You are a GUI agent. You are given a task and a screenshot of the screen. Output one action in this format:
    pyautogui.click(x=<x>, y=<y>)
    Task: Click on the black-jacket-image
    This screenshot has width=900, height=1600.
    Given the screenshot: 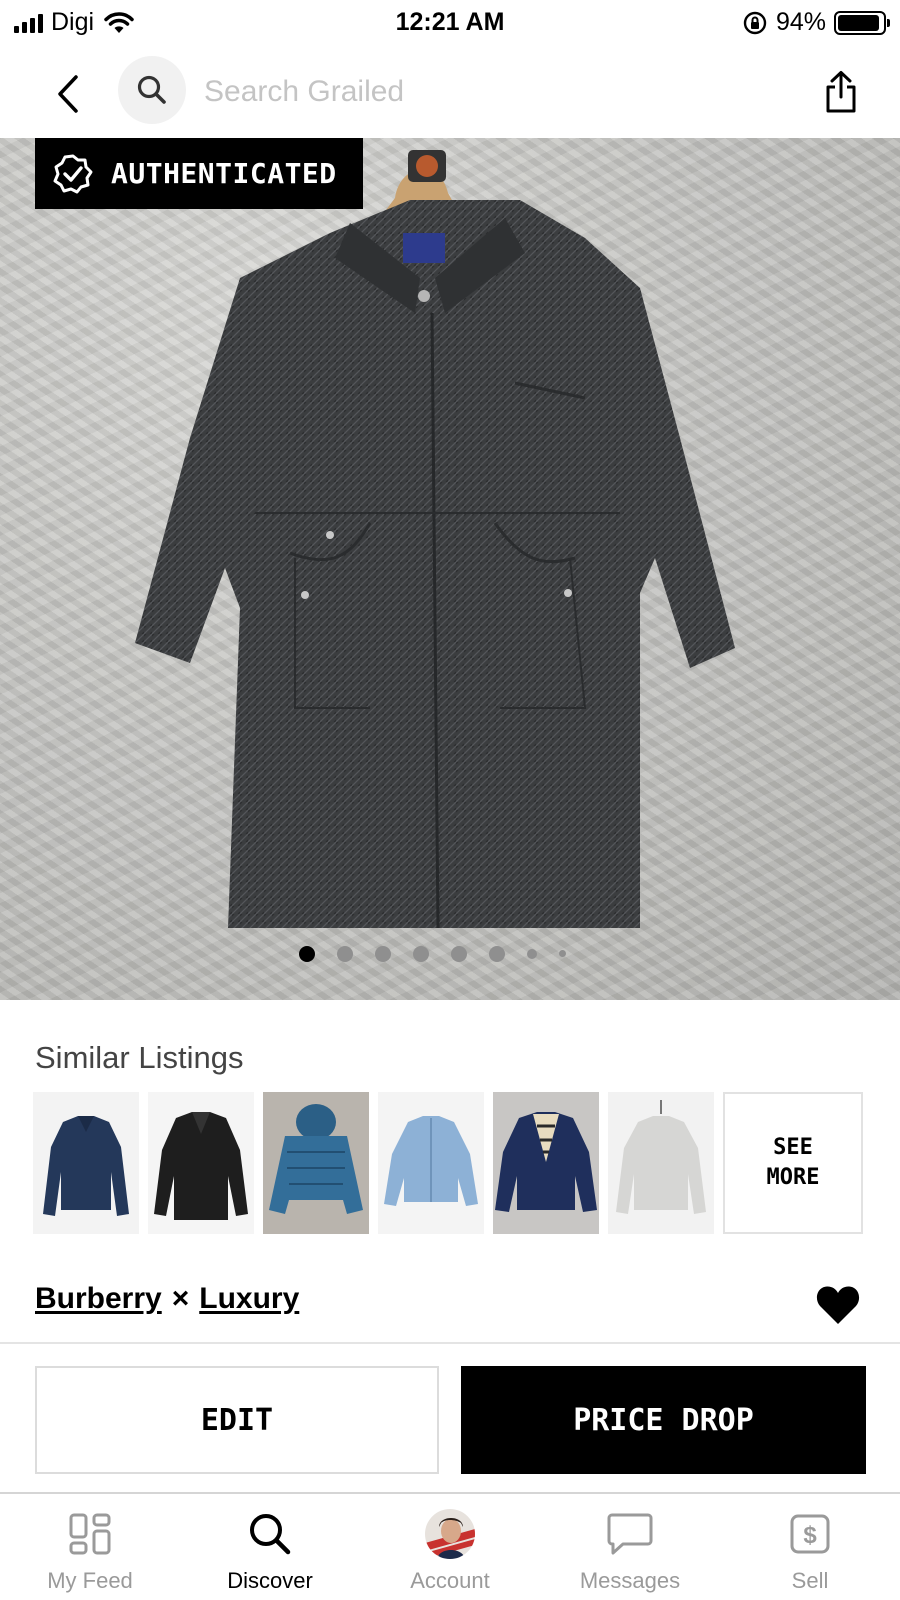 What is the action you would take?
    pyautogui.click(x=201, y=1163)
    